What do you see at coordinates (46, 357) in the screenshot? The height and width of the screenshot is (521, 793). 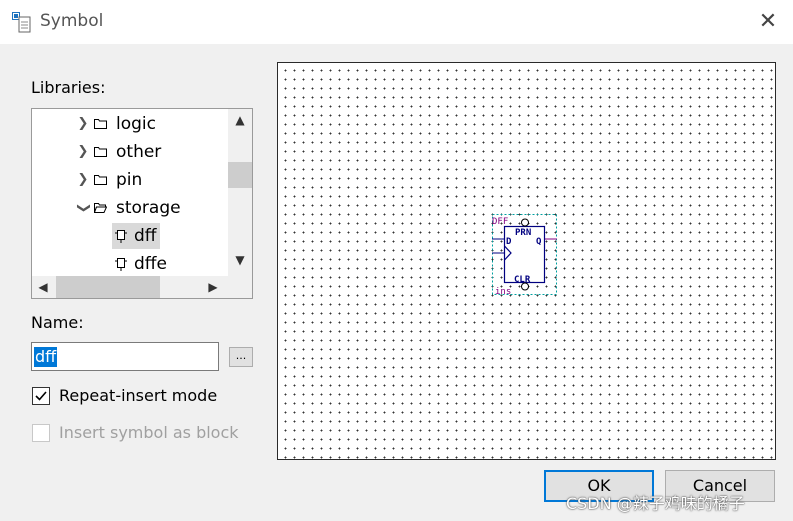 I see `name-field-value: dff` at bounding box center [46, 357].